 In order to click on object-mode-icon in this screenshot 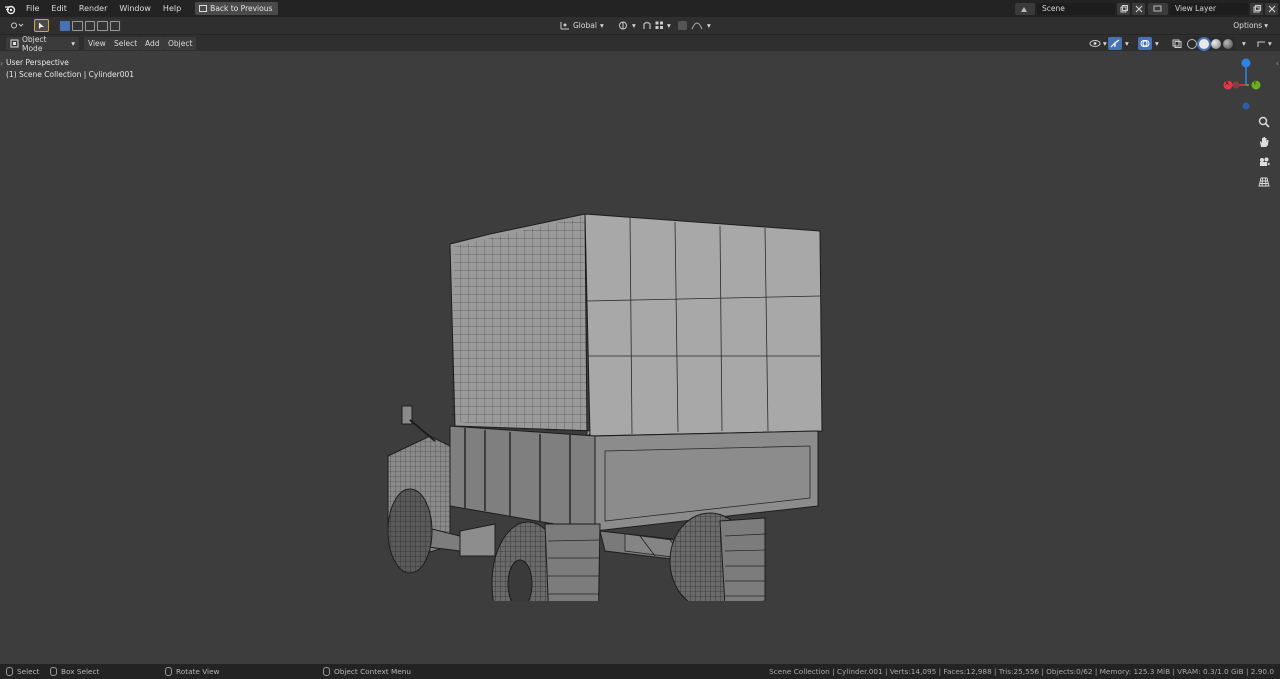, I will do `click(14, 43)`.